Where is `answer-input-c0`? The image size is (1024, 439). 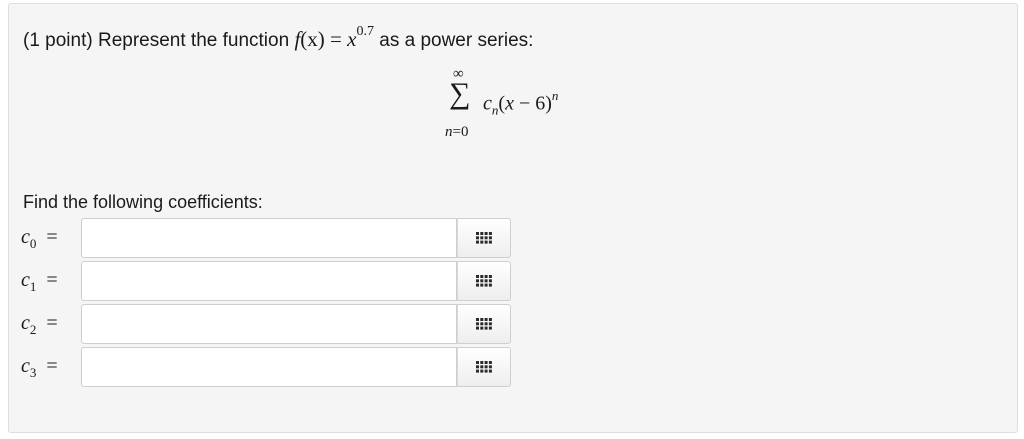
answer-input-c0 is located at coordinates (269, 238).